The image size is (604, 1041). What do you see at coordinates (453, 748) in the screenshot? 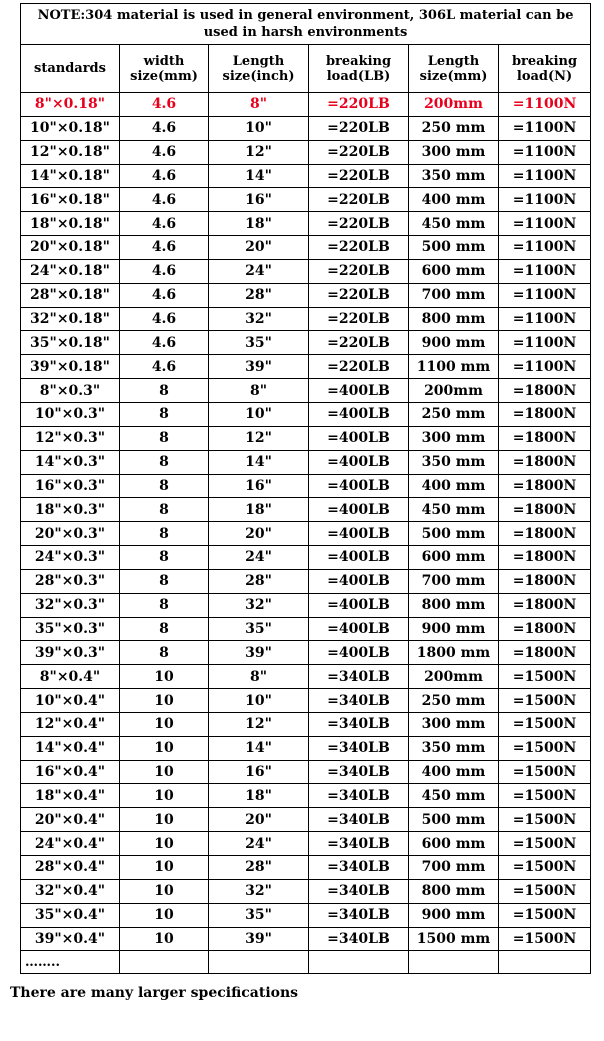
I see `cell-length-mm: 350 mm` at bounding box center [453, 748].